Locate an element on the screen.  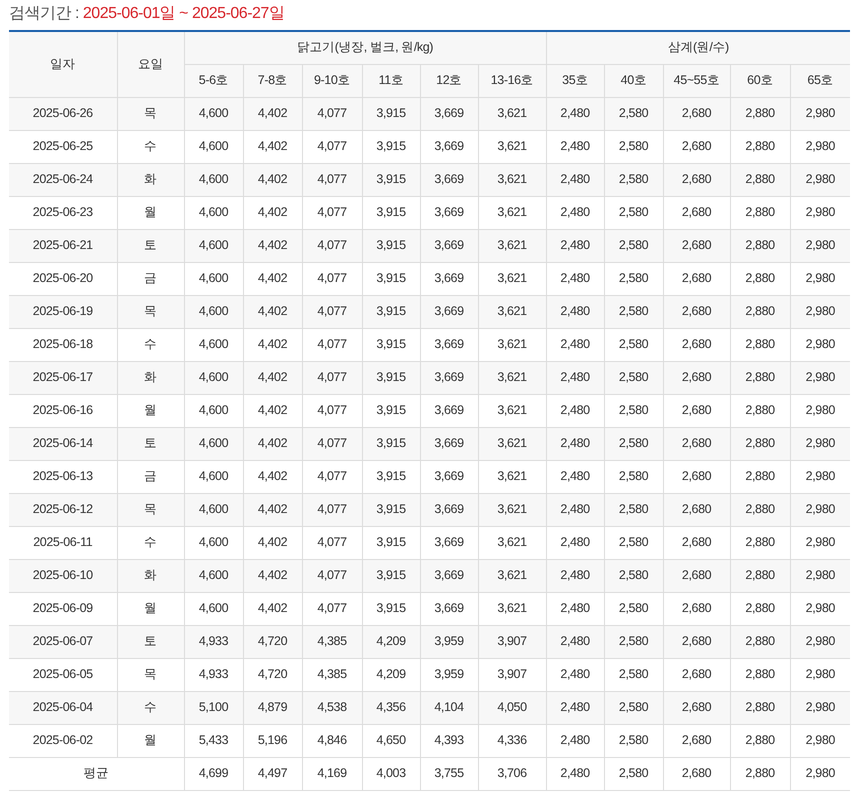
table-cell: 4,169 is located at coordinates (332, 773).